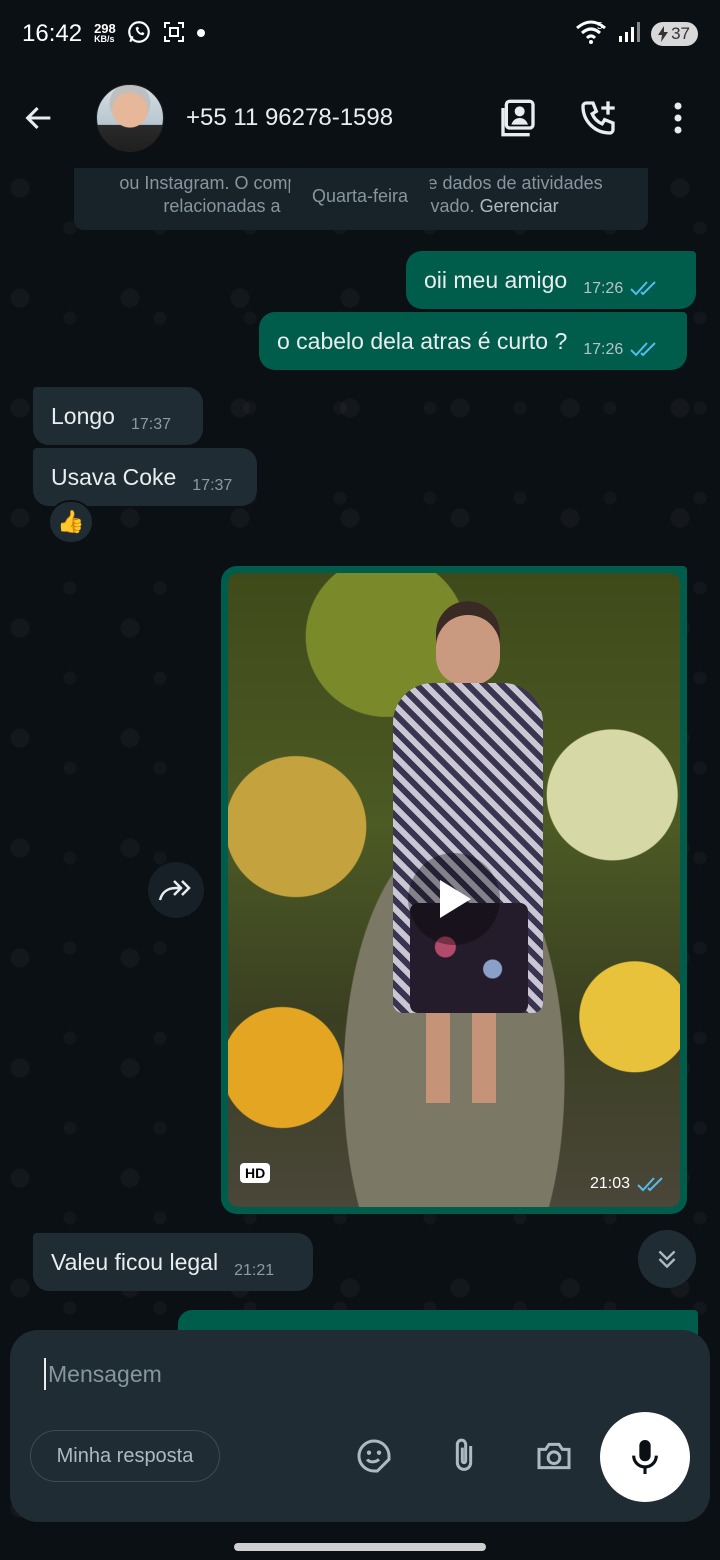 Image resolution: width=720 pixels, height=1560 pixels. Describe the element at coordinates (222, 206) in the screenshot. I see `notice-line2: relacionadas a` at that location.